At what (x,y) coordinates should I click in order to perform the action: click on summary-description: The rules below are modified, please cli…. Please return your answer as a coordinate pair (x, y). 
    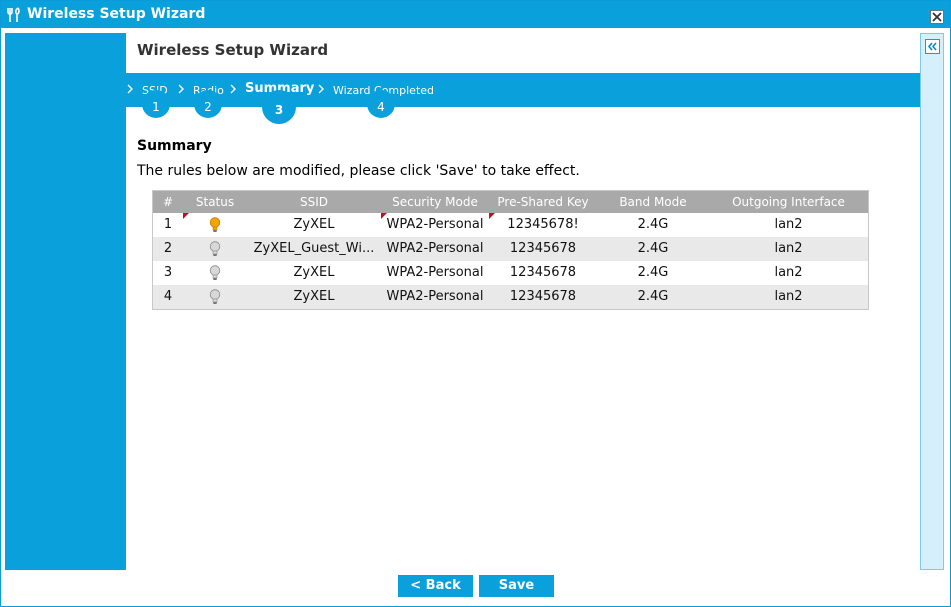
    Looking at the image, I should click on (358, 171).